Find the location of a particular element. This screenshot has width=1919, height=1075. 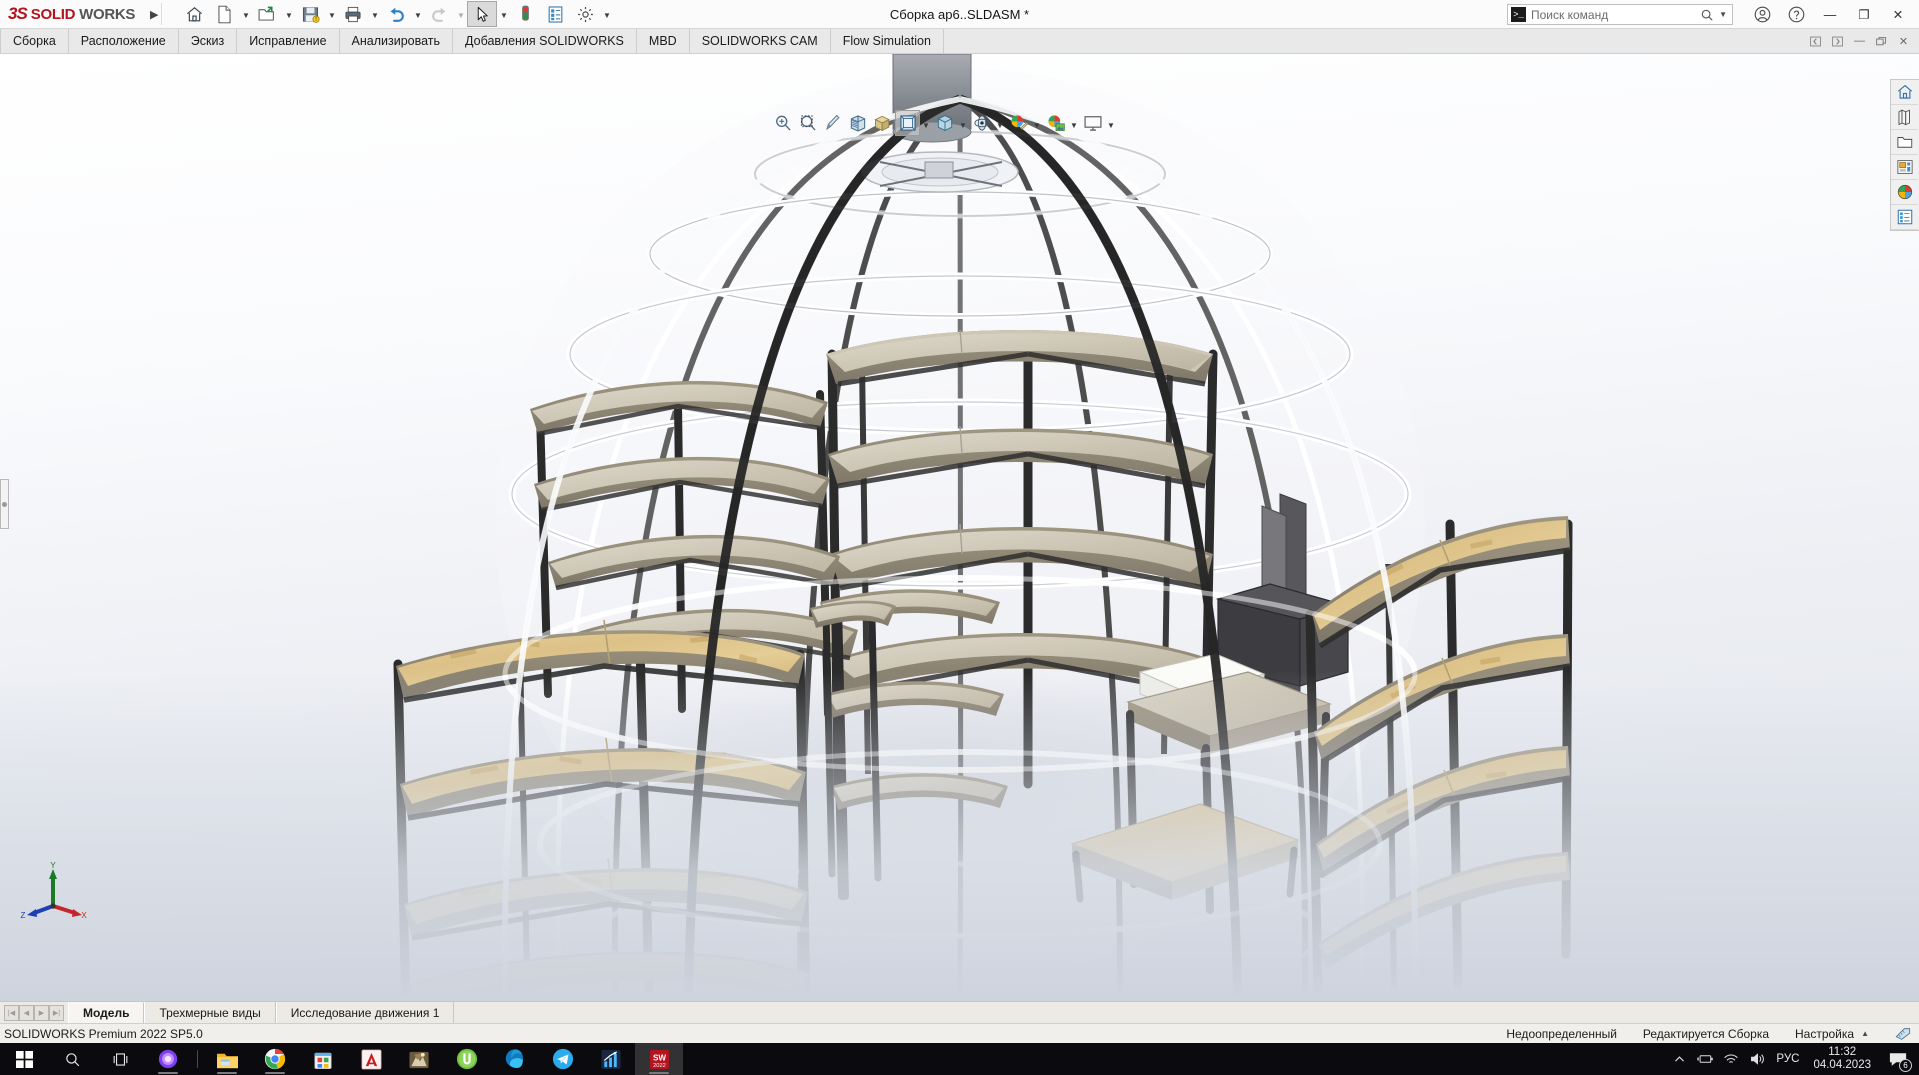

zoom-to-fit-icon is located at coordinates (782, 123).